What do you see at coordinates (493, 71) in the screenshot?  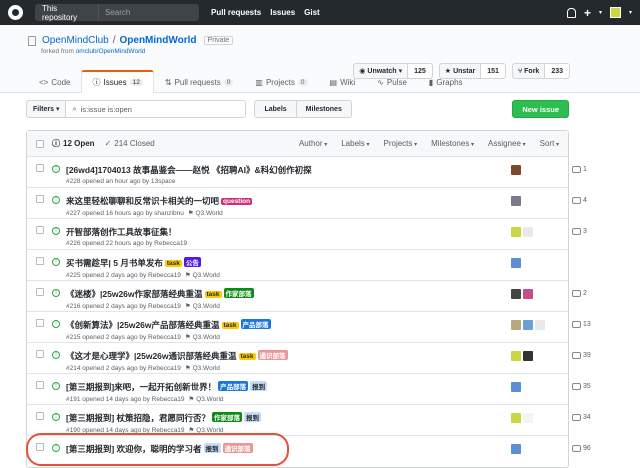 I see `stars-count: 151` at bounding box center [493, 71].